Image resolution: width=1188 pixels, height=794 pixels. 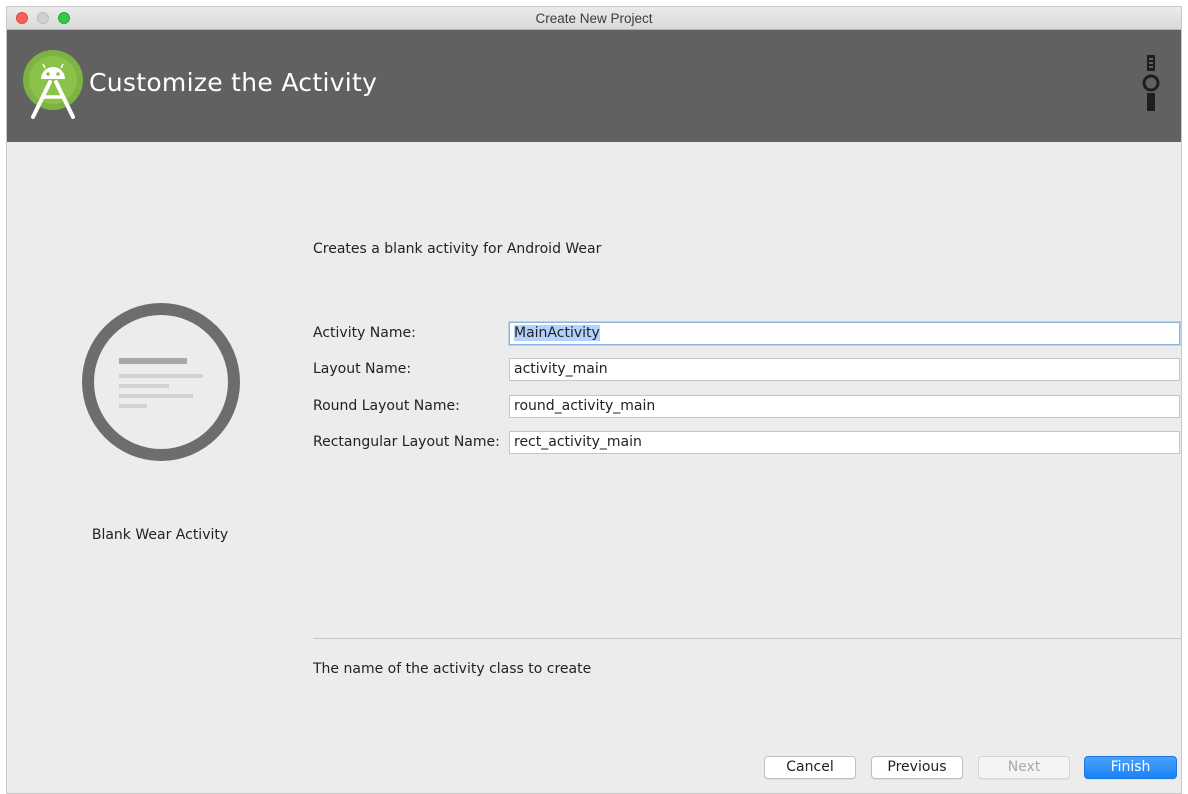 I want to click on activity-name-row: Activity Name: MainActivity, so click(x=747, y=334).